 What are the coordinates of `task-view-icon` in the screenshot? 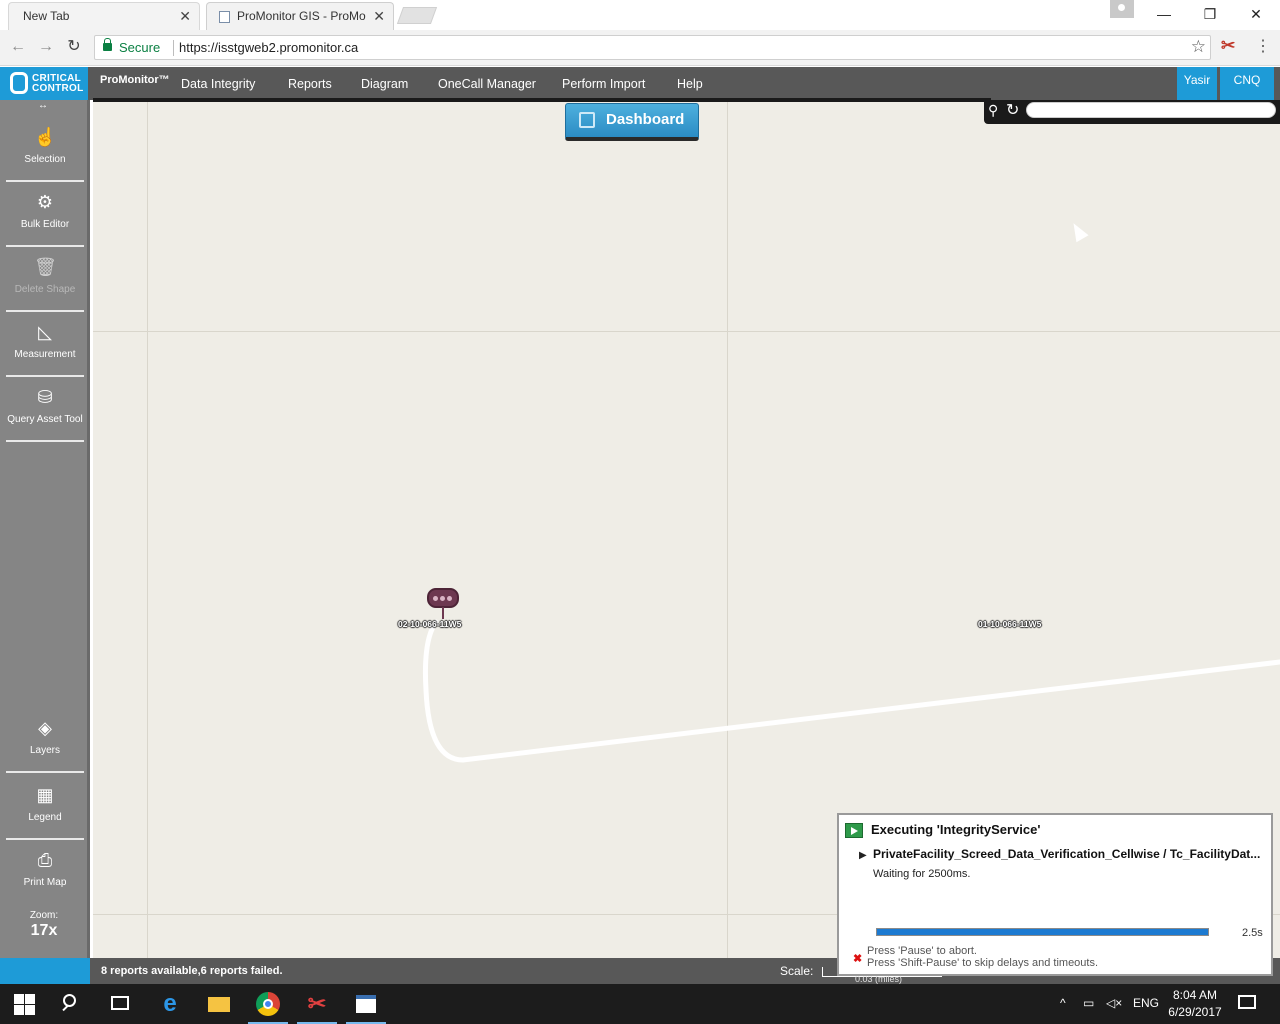 It's located at (120, 1004).